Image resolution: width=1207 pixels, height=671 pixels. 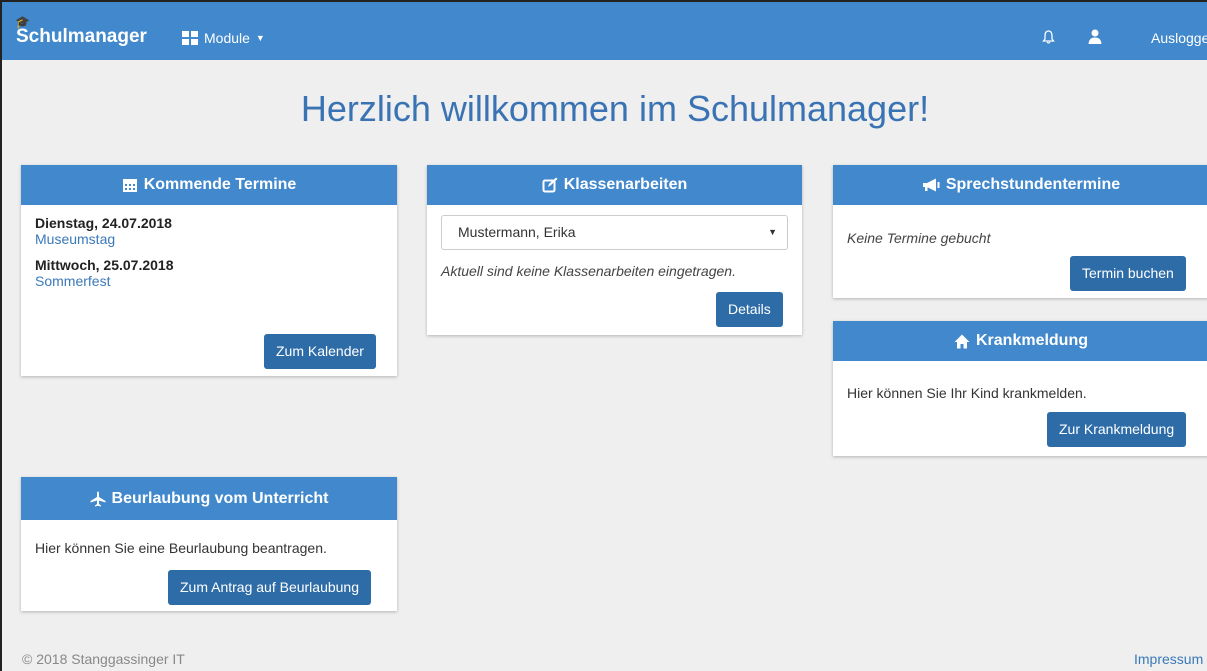 What do you see at coordinates (614, 232) in the screenshot?
I see `student-select: Mustermann, Erika ▼` at bounding box center [614, 232].